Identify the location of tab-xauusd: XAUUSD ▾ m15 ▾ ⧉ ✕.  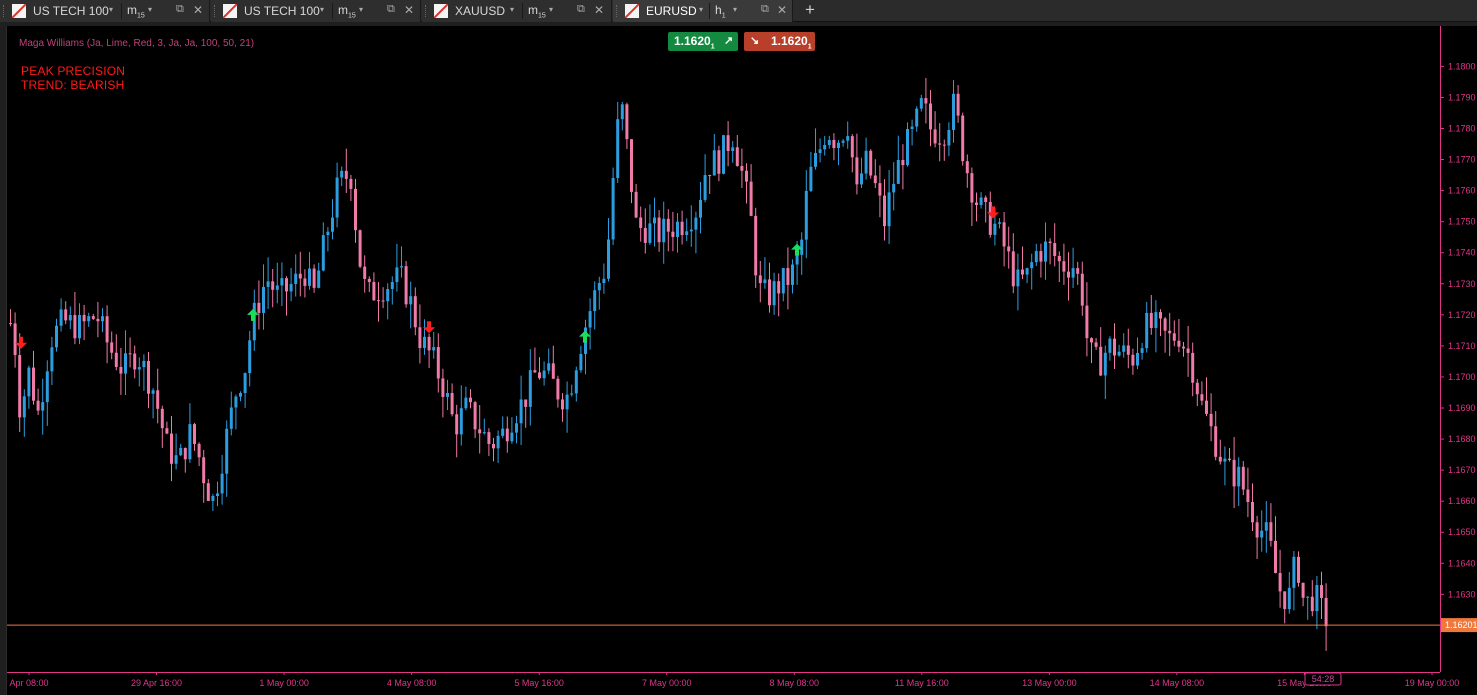
(517, 11).